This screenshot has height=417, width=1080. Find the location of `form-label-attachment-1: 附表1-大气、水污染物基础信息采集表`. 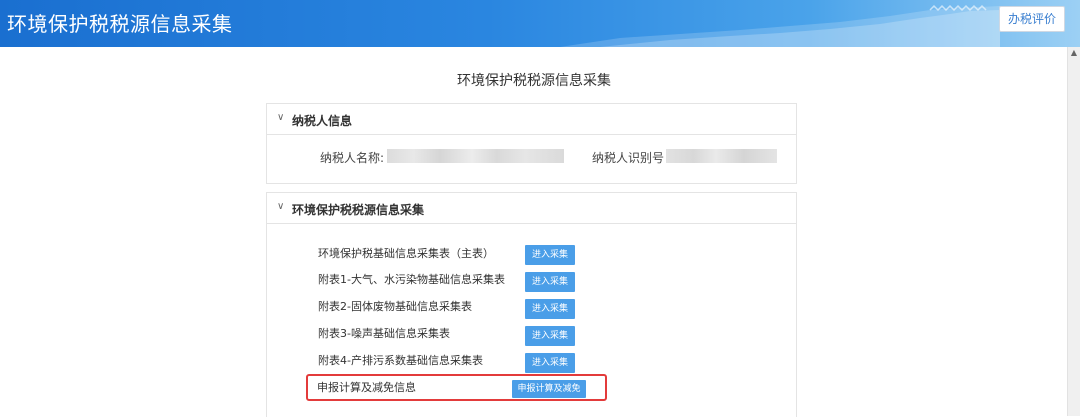

form-label-attachment-1: 附表1-大气、水污染物基础信息采集表 is located at coordinates (411, 279).